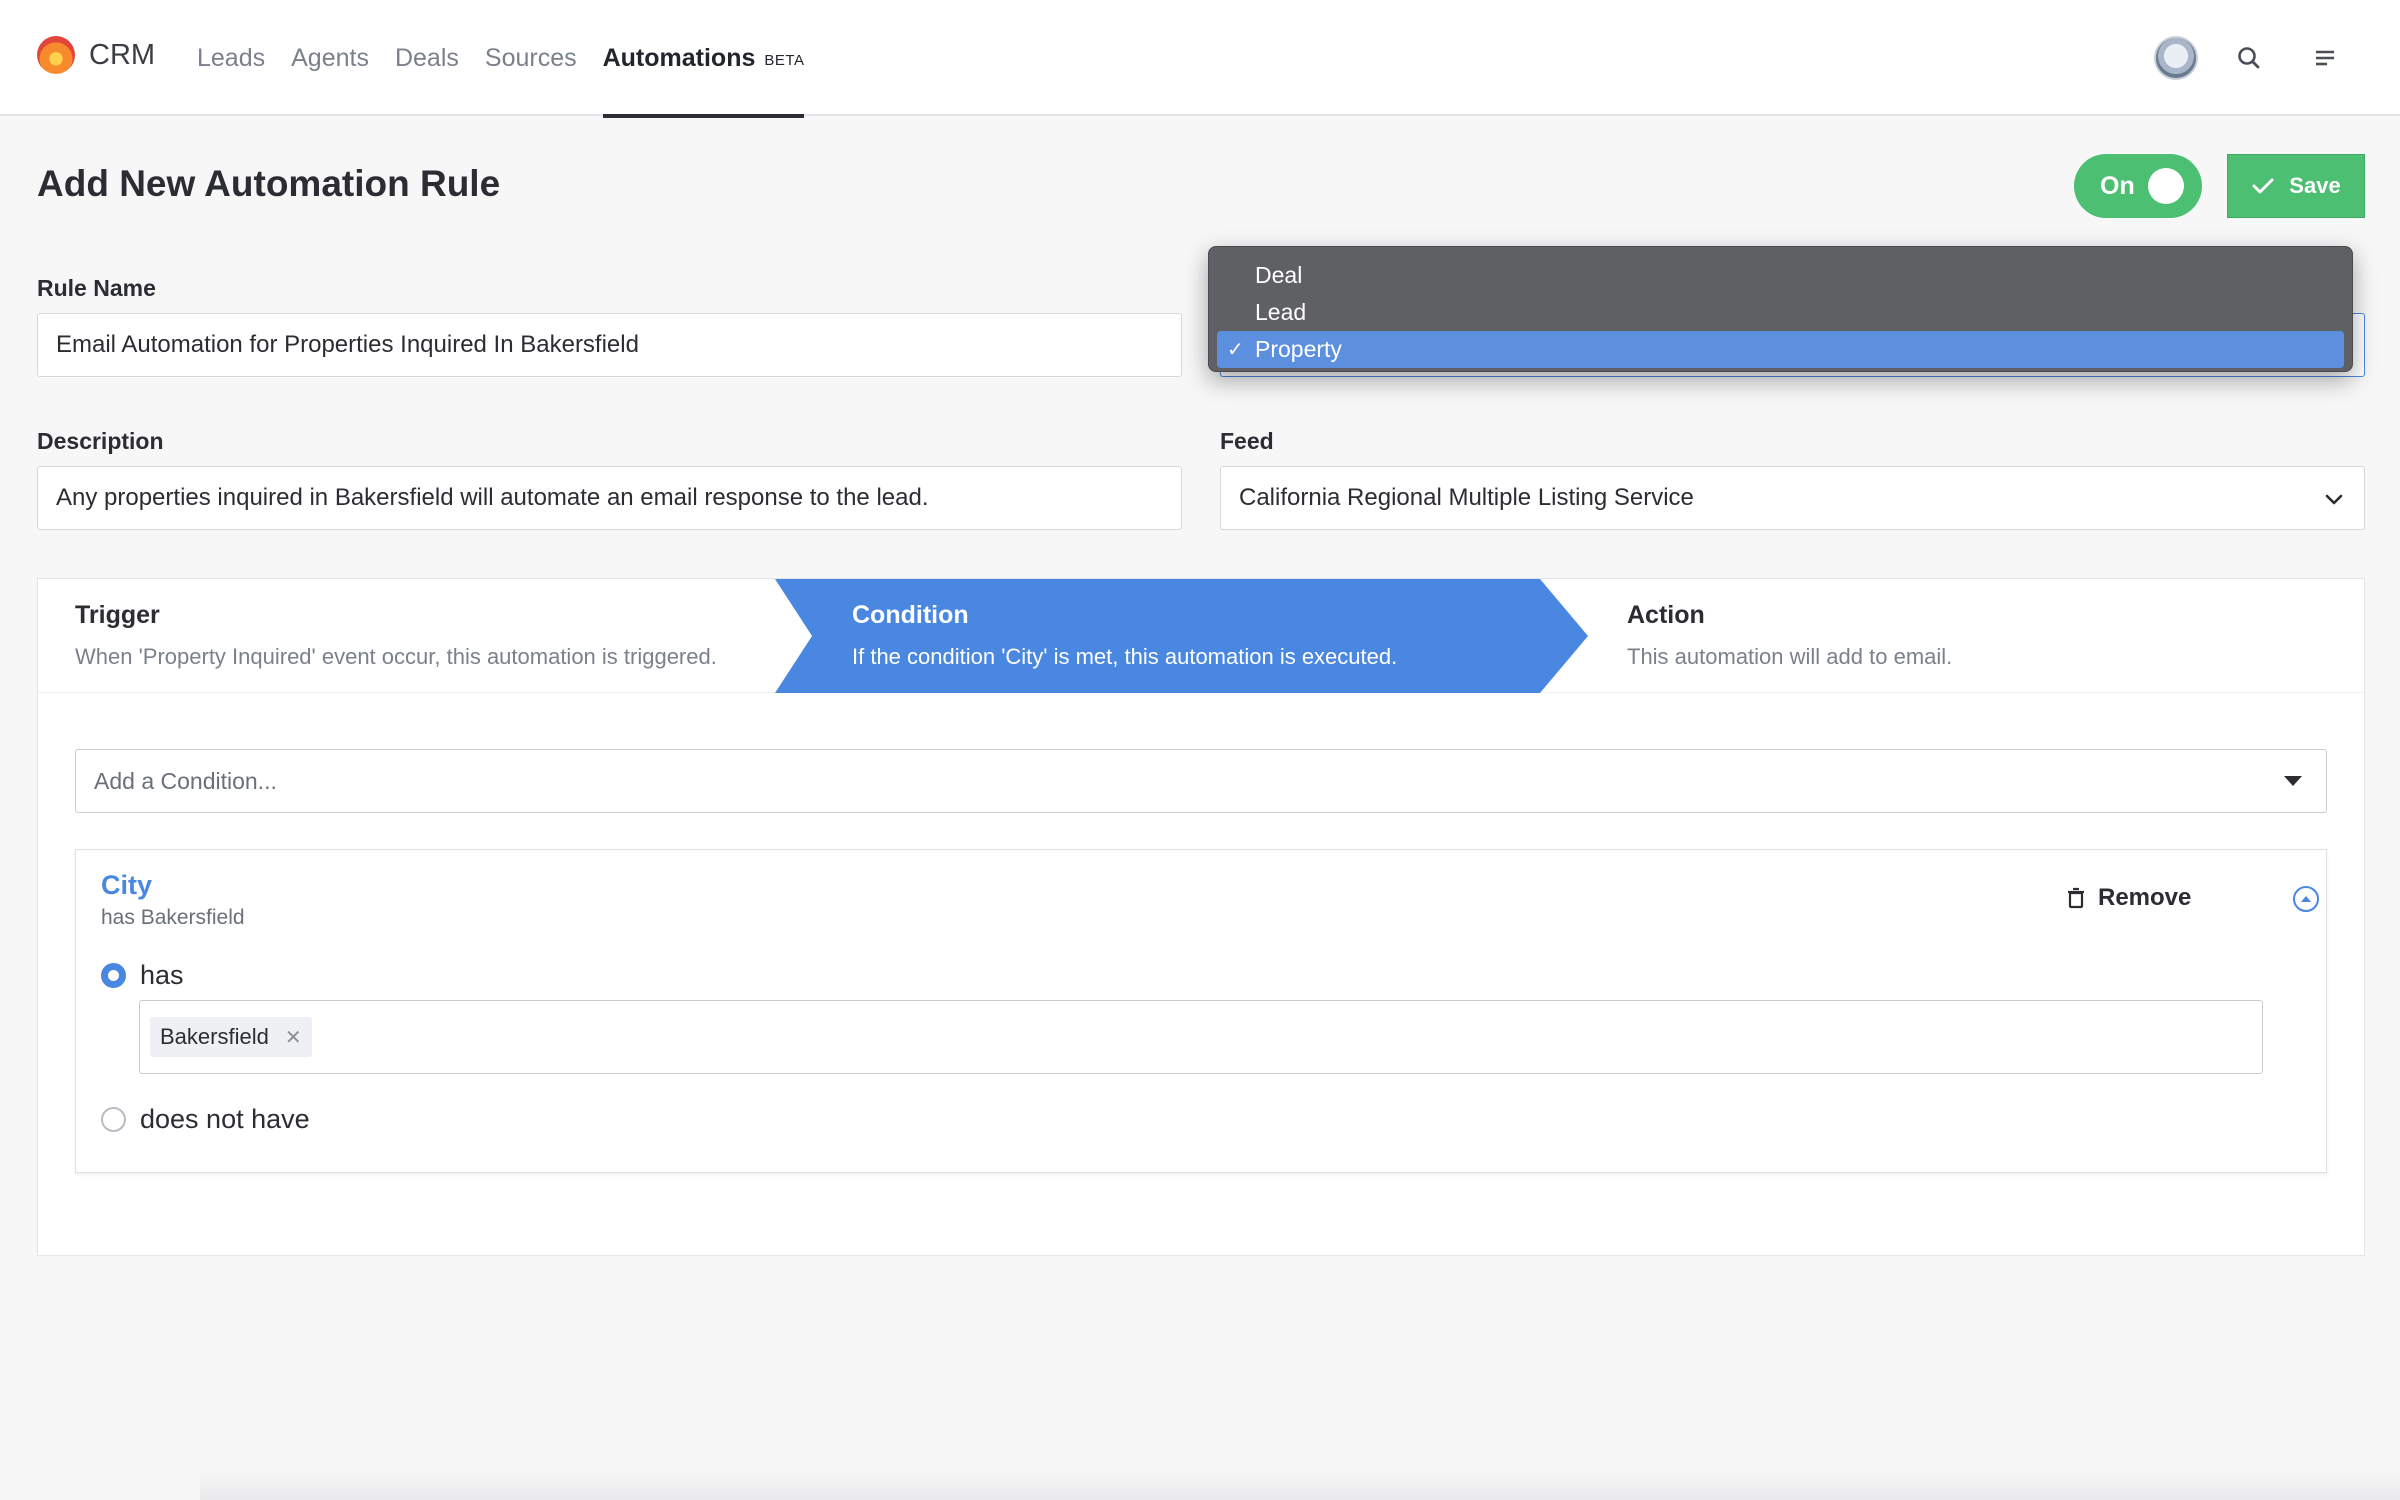  What do you see at coordinates (113, 975) in the screenshot?
I see `radio-has` at bounding box center [113, 975].